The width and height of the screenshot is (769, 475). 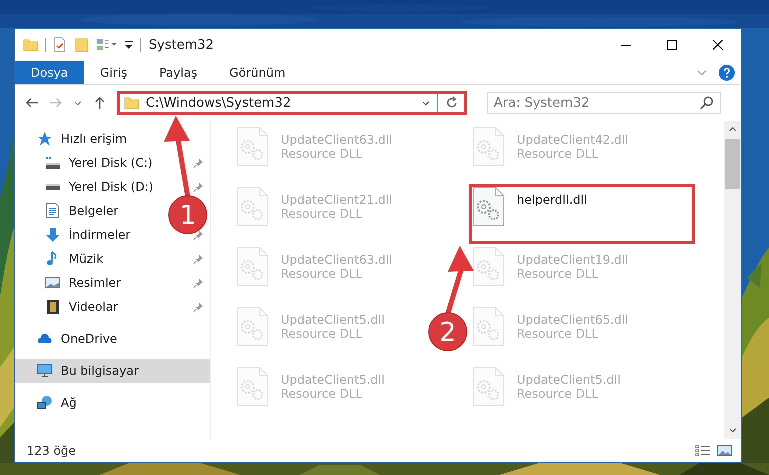 What do you see at coordinates (219, 103) in the screenshot?
I see `address-path: C:\Windows\System32` at bounding box center [219, 103].